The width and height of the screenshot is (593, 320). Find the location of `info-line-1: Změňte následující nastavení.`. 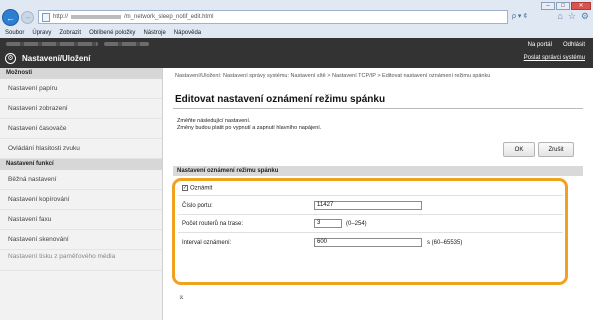

info-line-1: Změňte následující nastavení. is located at coordinates (214, 121).